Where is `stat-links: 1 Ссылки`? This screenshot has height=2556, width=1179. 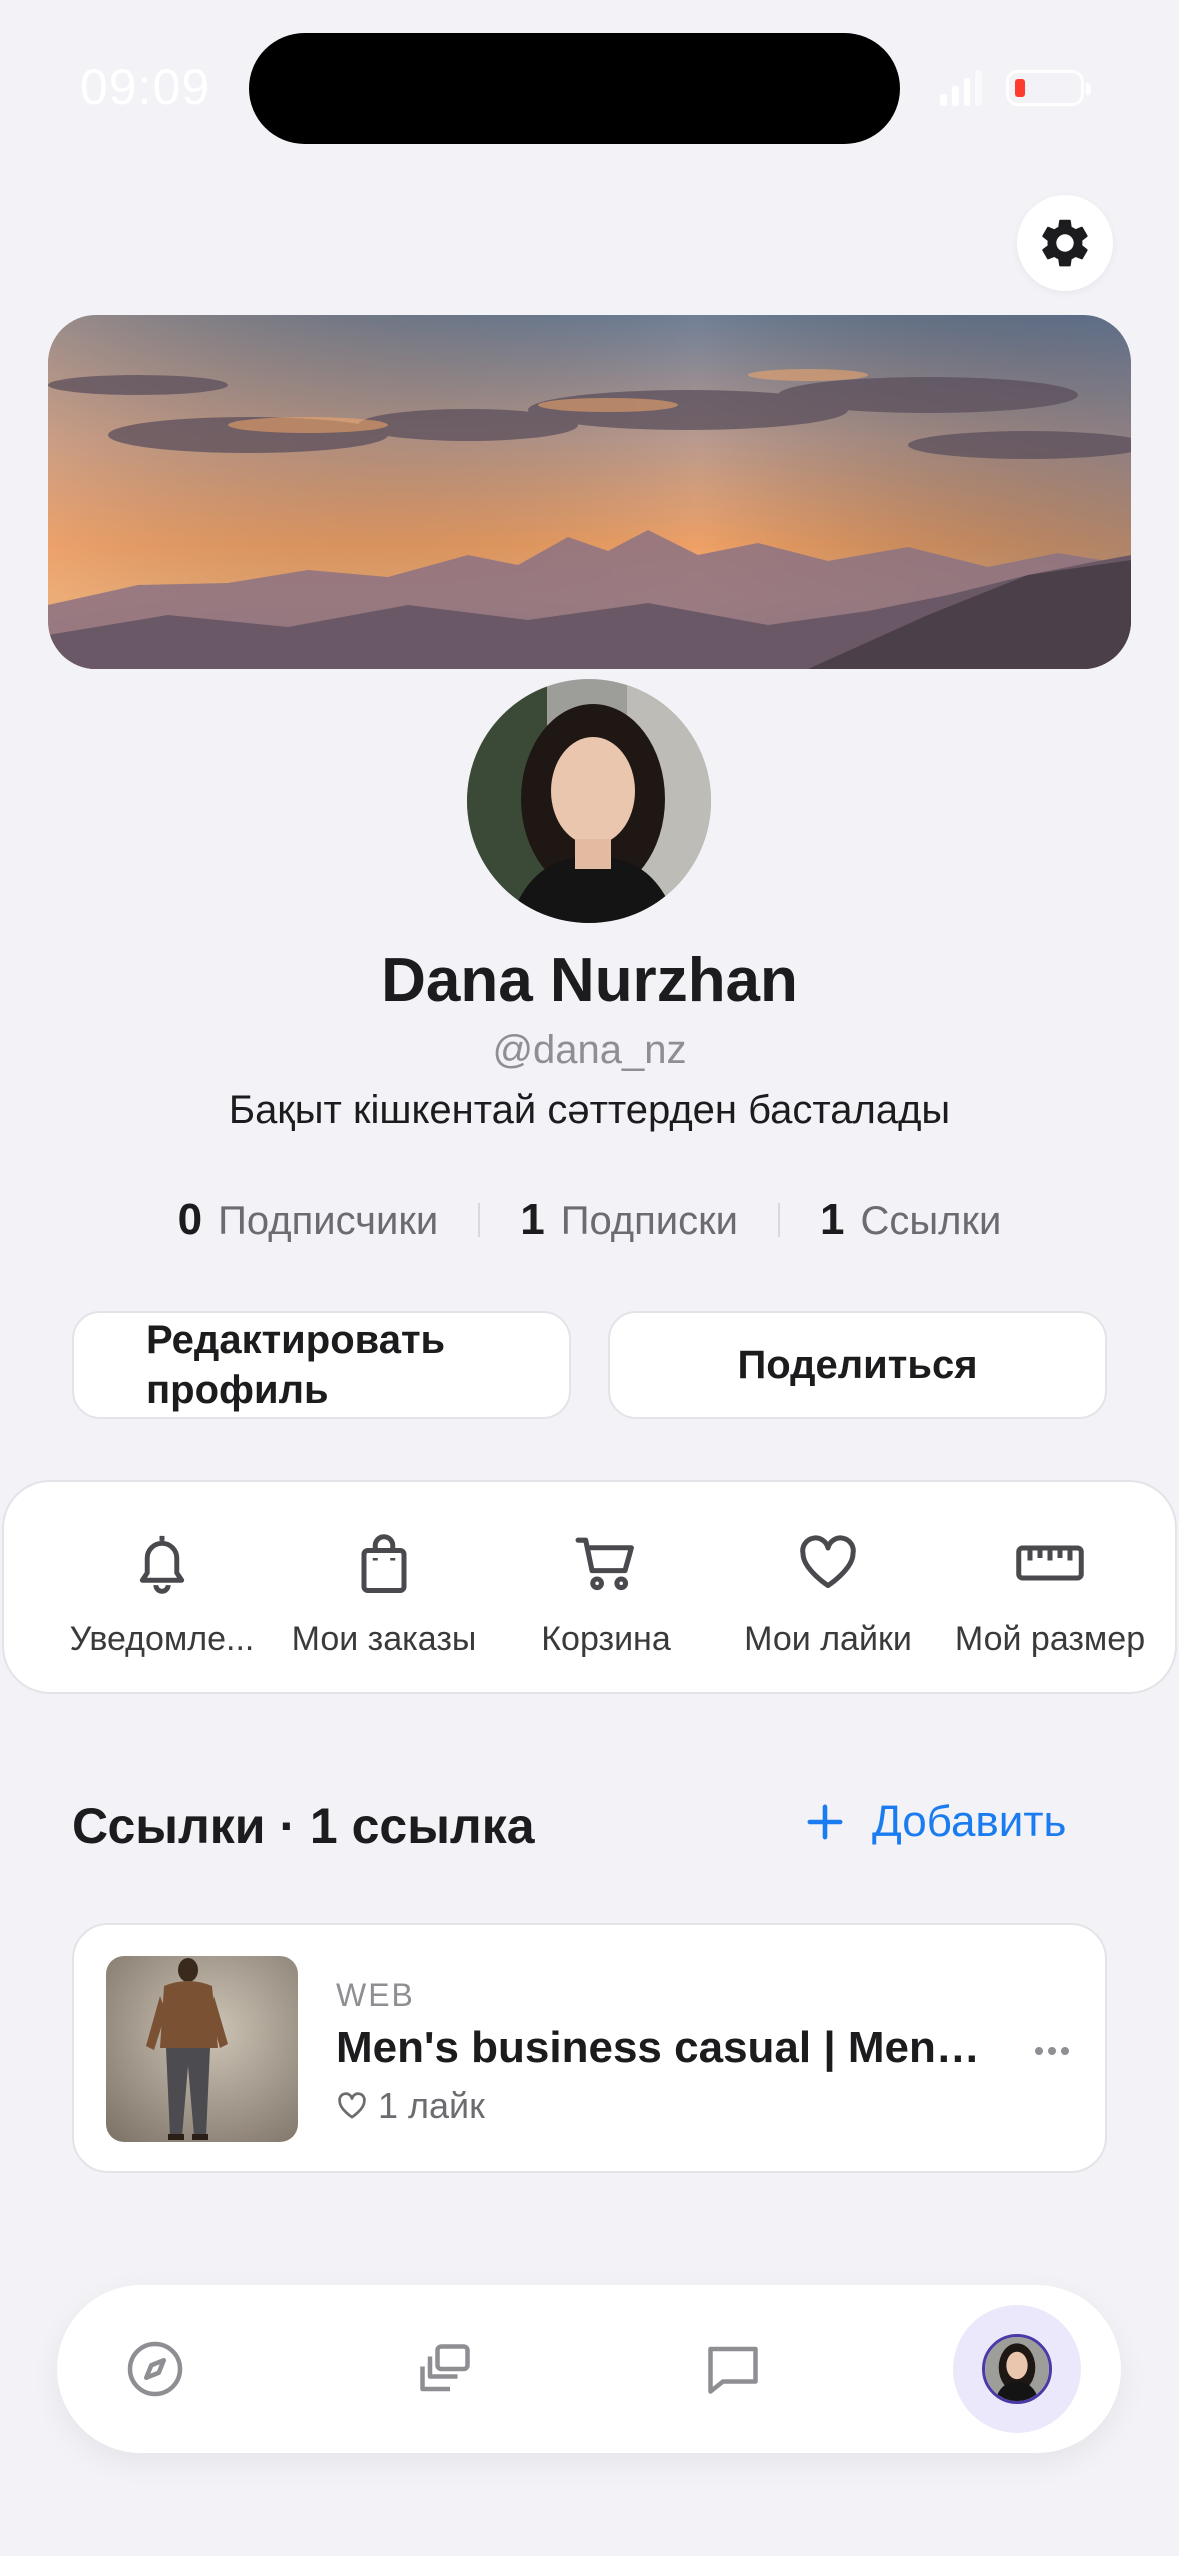
stat-links: 1 Ссылки is located at coordinates (910, 1220).